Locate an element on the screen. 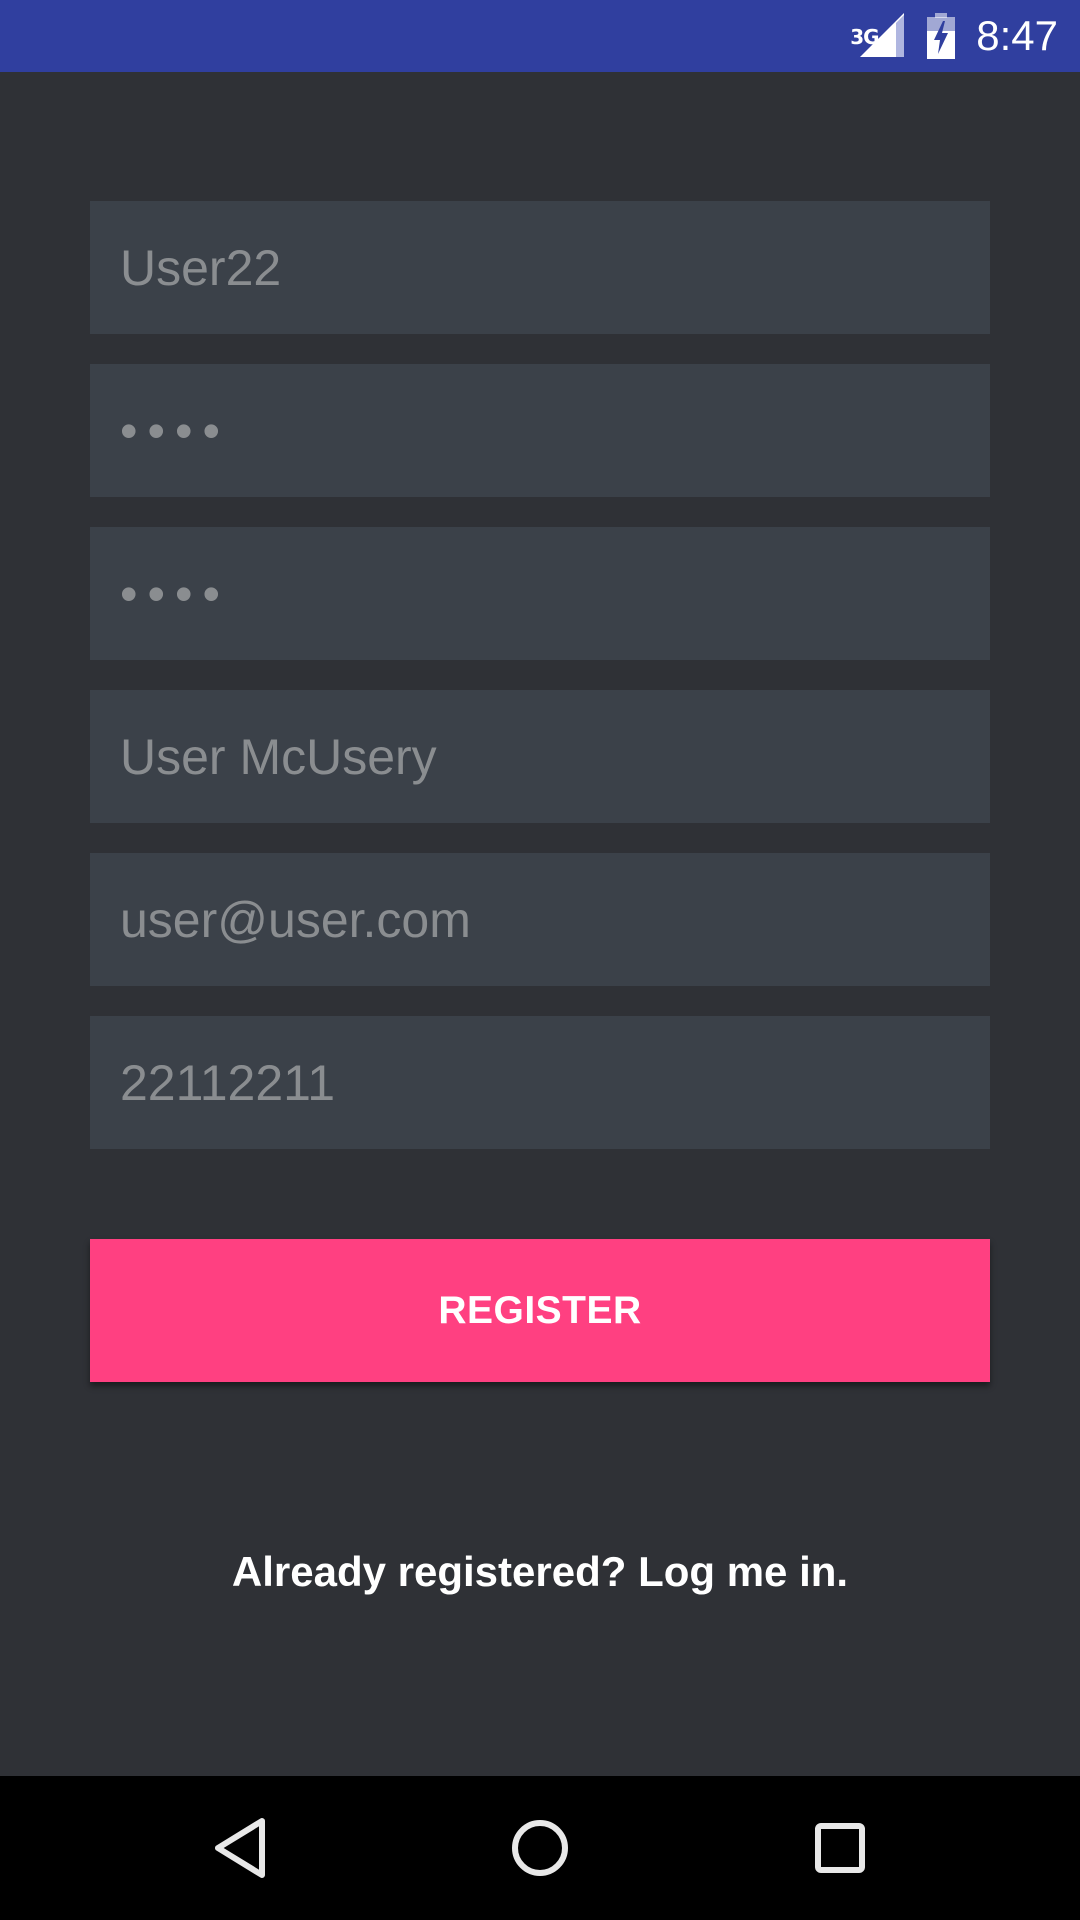  full-name-field-container is located at coordinates (540, 756).